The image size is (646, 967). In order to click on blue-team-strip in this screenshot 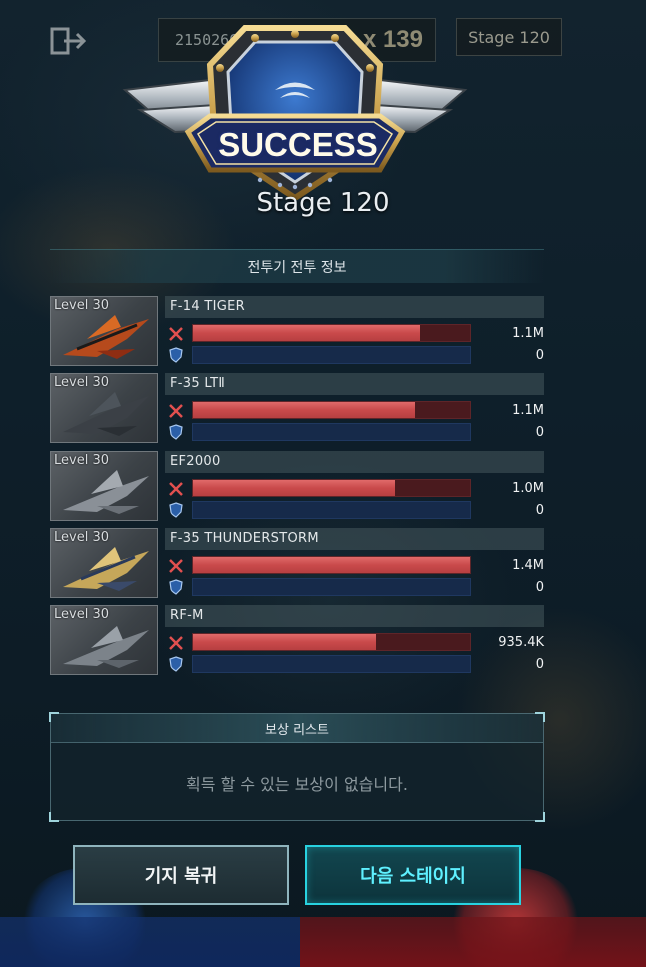, I will do `click(150, 942)`.